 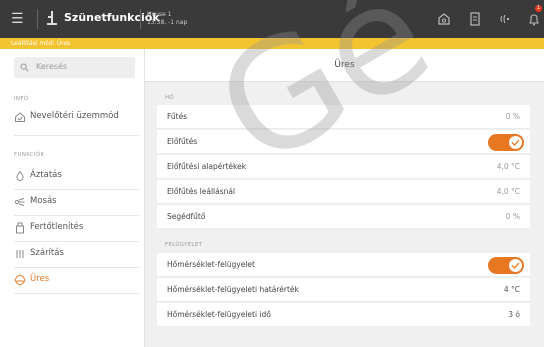 I want to click on sidebar-item-disinfect: Fertőtlenítés, so click(x=76, y=228).